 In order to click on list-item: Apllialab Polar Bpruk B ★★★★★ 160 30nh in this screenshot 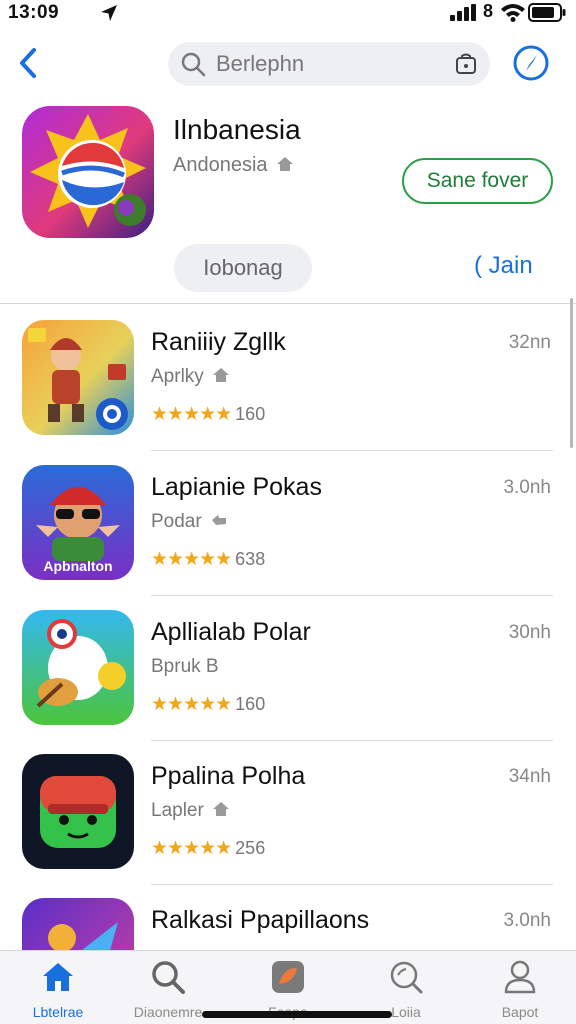, I will do `click(288, 682)`.